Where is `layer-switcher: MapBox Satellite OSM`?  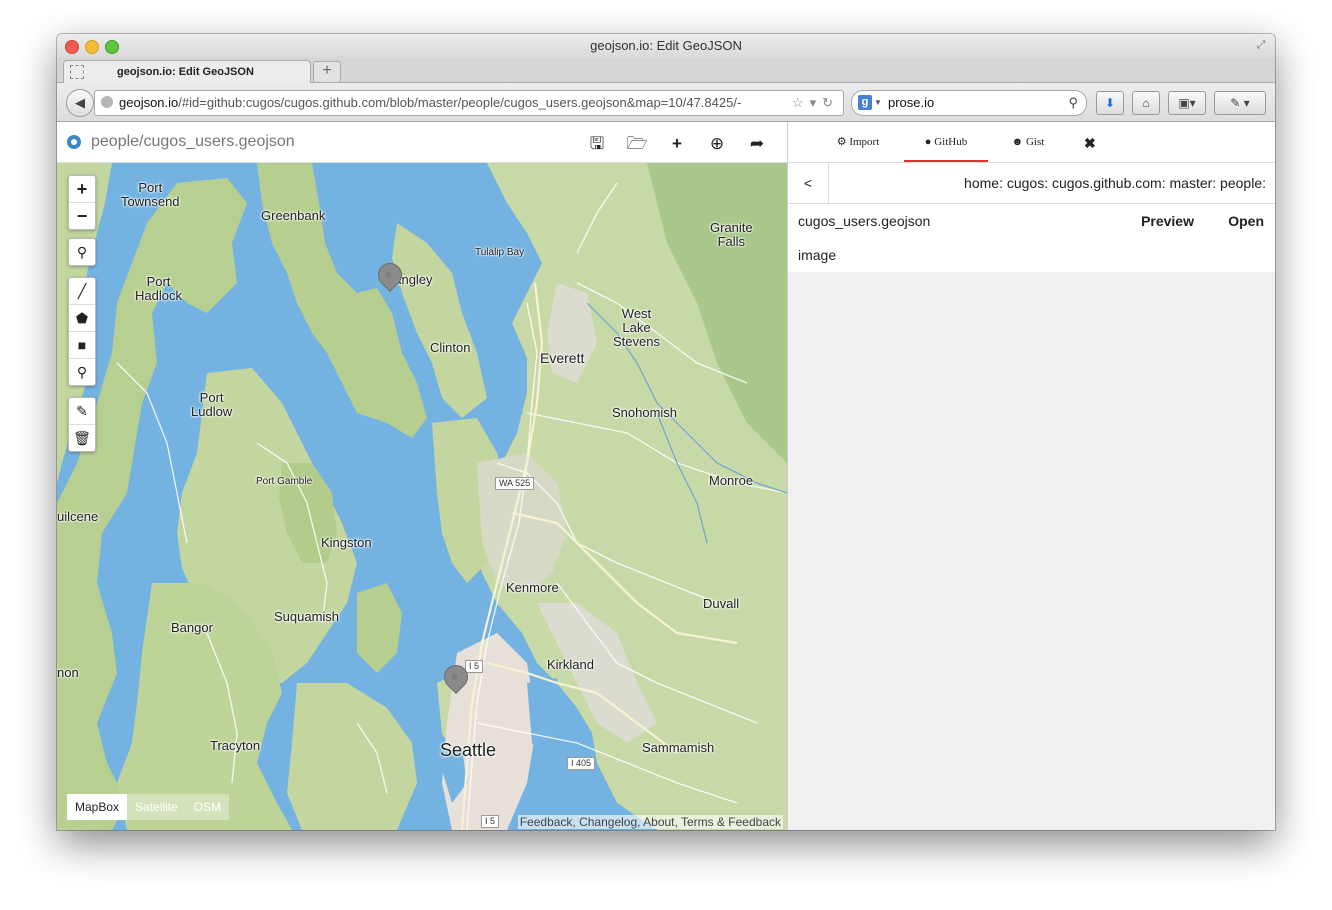
layer-switcher: MapBox Satellite OSM is located at coordinates (148, 807).